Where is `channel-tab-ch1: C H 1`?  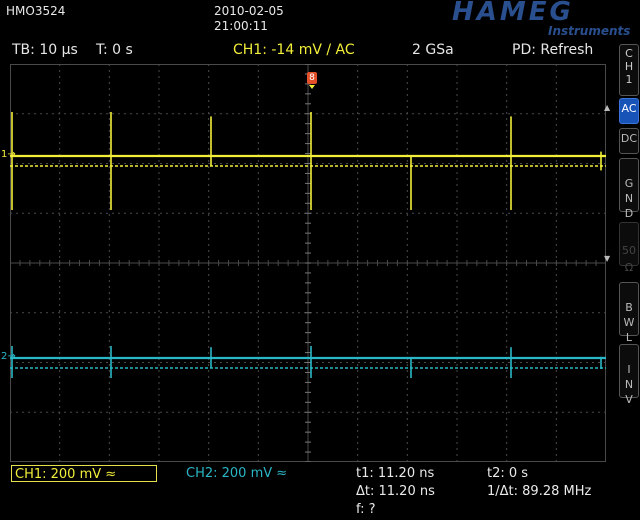 channel-tab-ch1: C H 1 is located at coordinates (629, 70).